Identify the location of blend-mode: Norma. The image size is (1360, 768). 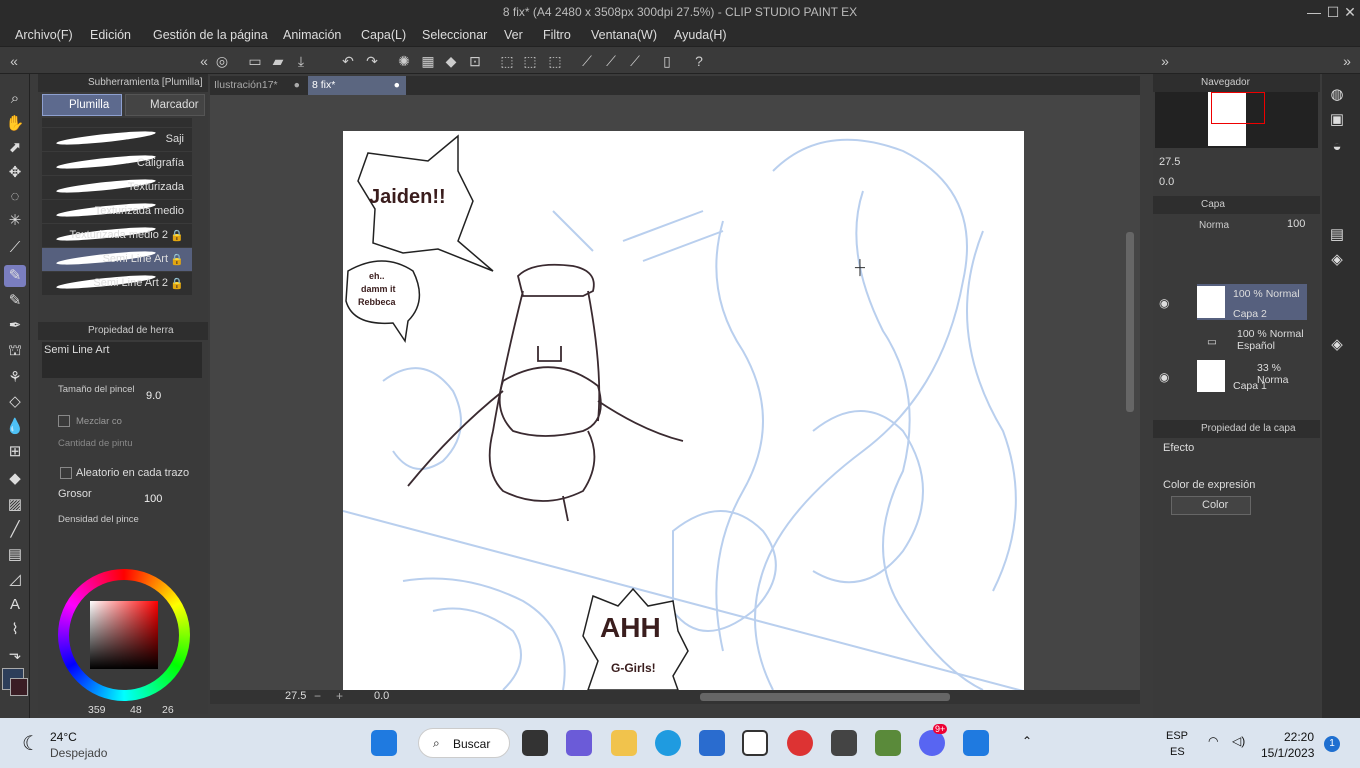
(1214, 225).